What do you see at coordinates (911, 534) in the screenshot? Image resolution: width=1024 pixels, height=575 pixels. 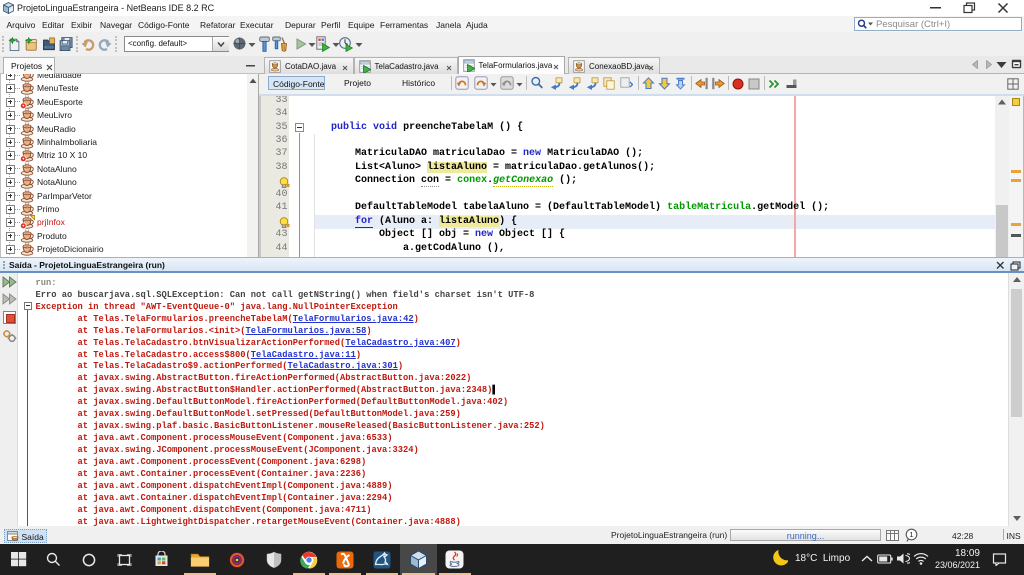 I see `svg-text: 1` at bounding box center [911, 534].